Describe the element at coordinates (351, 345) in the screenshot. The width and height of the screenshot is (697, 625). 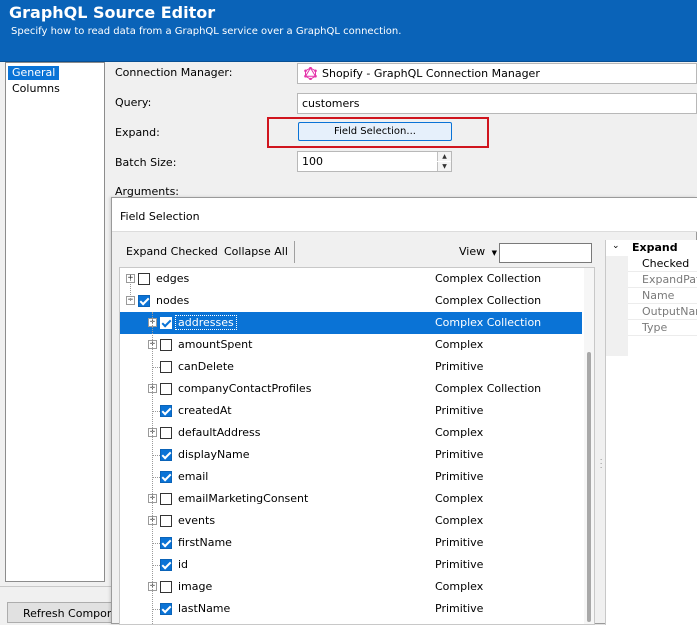
I see `tree-row: + amountSpent Complex` at that location.